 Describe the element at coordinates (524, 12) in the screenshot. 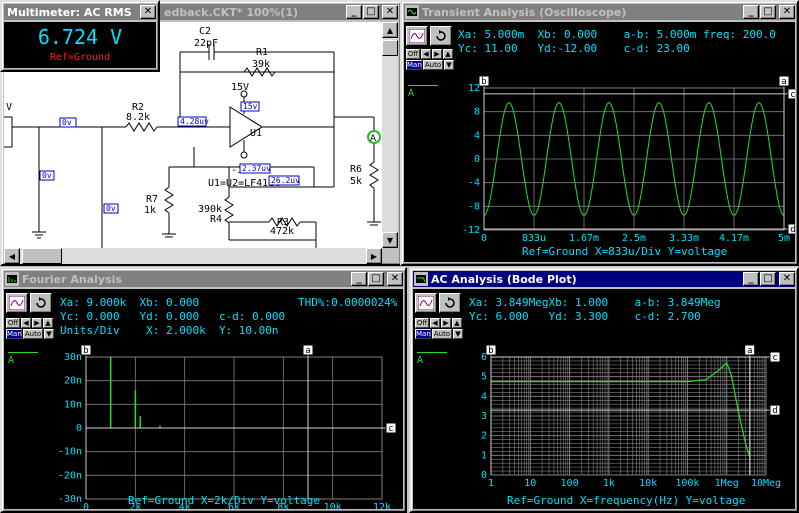

I see `transient-title: Transient Analysis (Oscilloscope)` at that location.